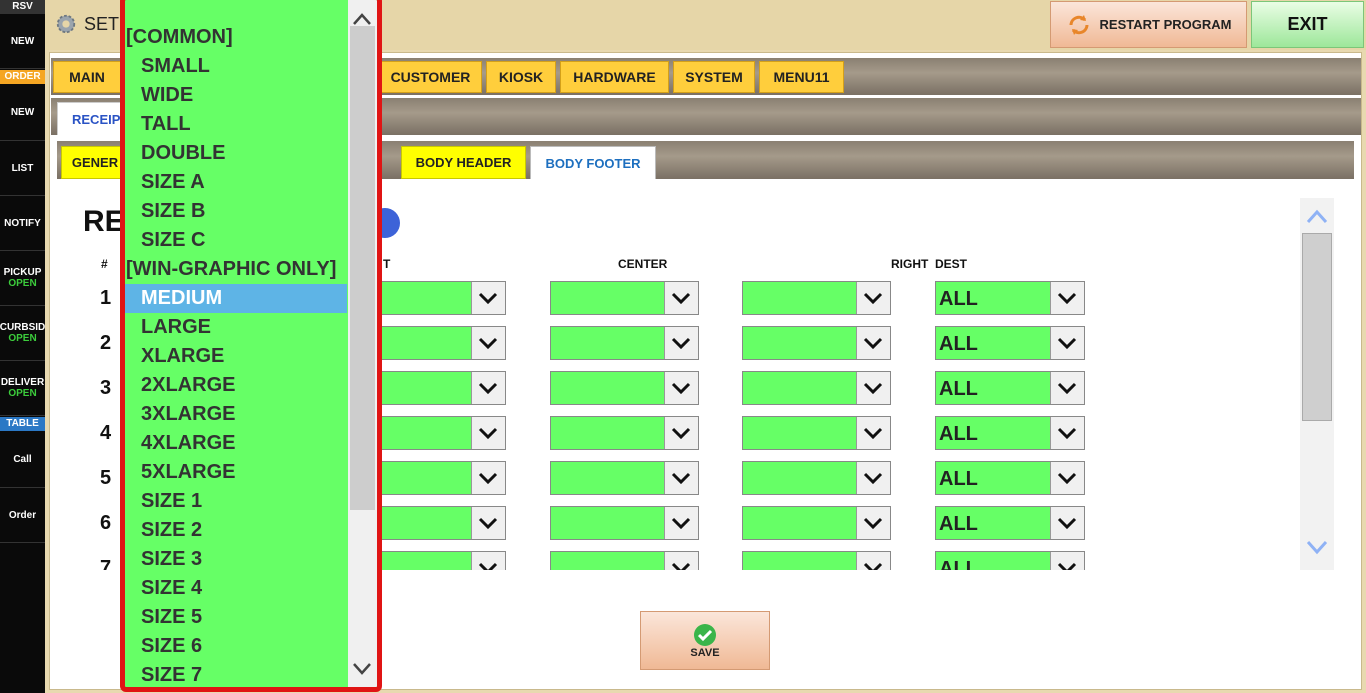 Image resolution: width=1366 pixels, height=693 pixels. Describe the element at coordinates (22, 223) in the screenshot. I see `sidebar-item-notify: NOTIFY` at that location.